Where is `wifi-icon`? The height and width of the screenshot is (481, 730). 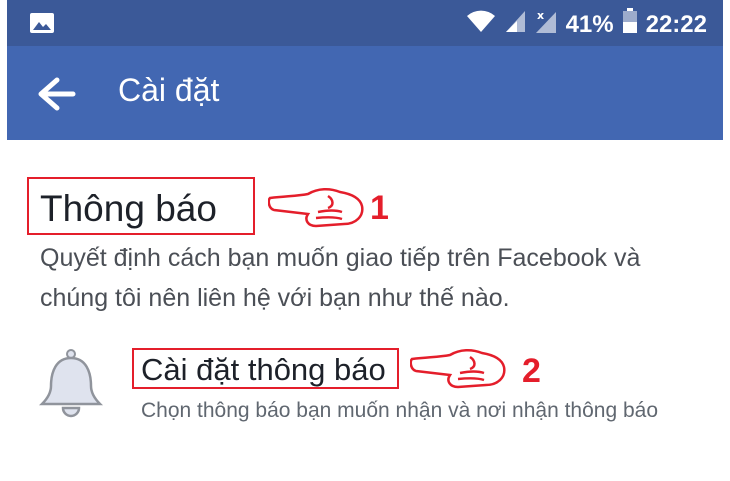
wifi-icon is located at coordinates (481, 24).